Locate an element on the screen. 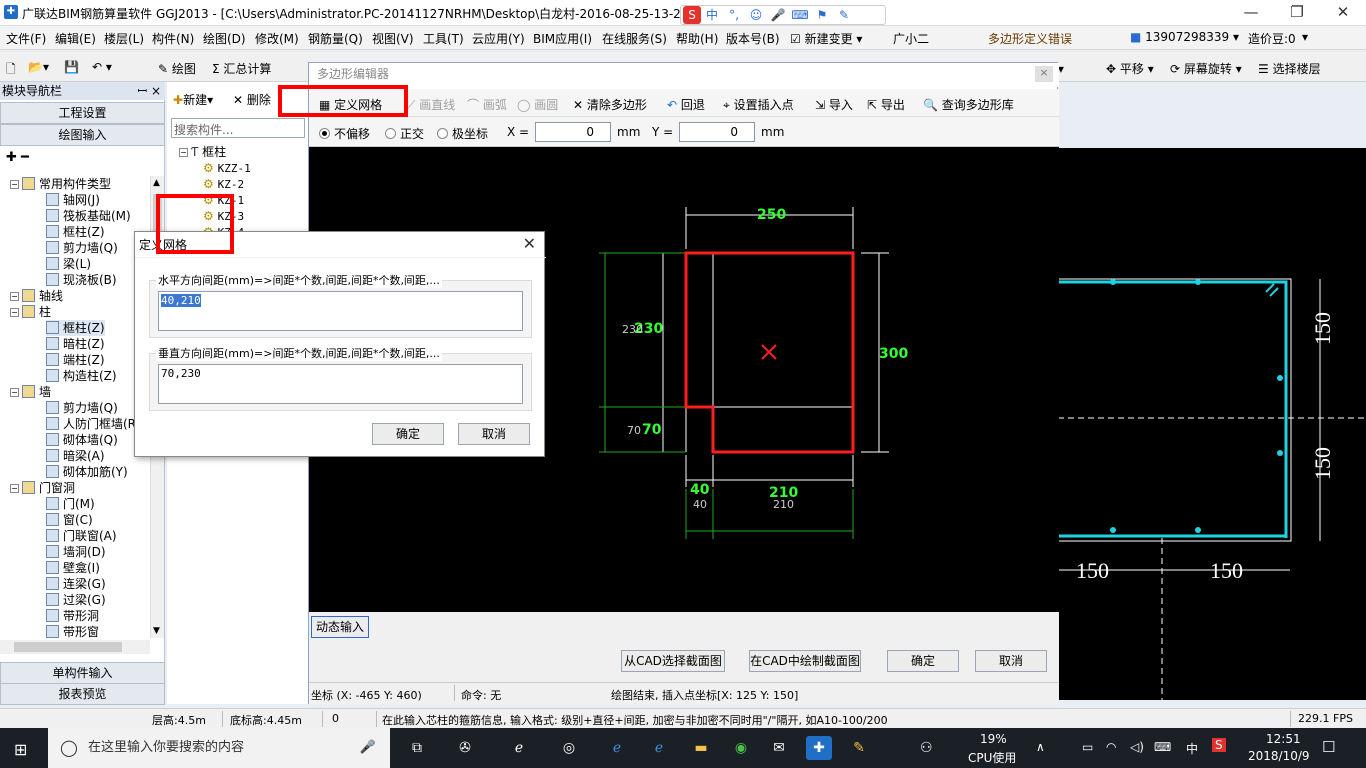 The width and height of the screenshot is (1366, 768). query-polygon-lib-button: 🔍 查询多边形库 is located at coordinates (968, 104).